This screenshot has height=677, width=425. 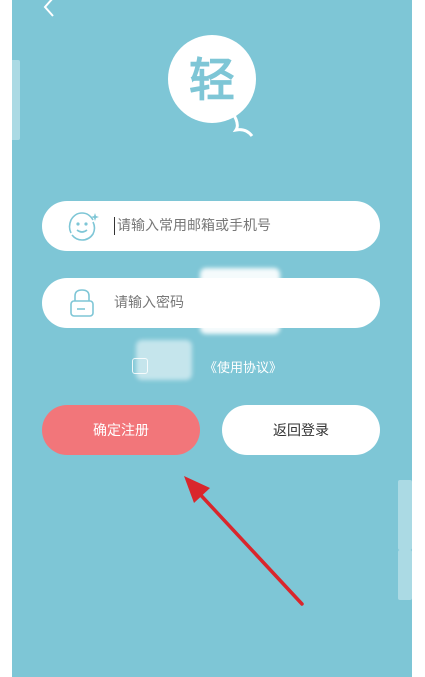 I want to click on register-button: 确定注册, so click(x=121, y=430).